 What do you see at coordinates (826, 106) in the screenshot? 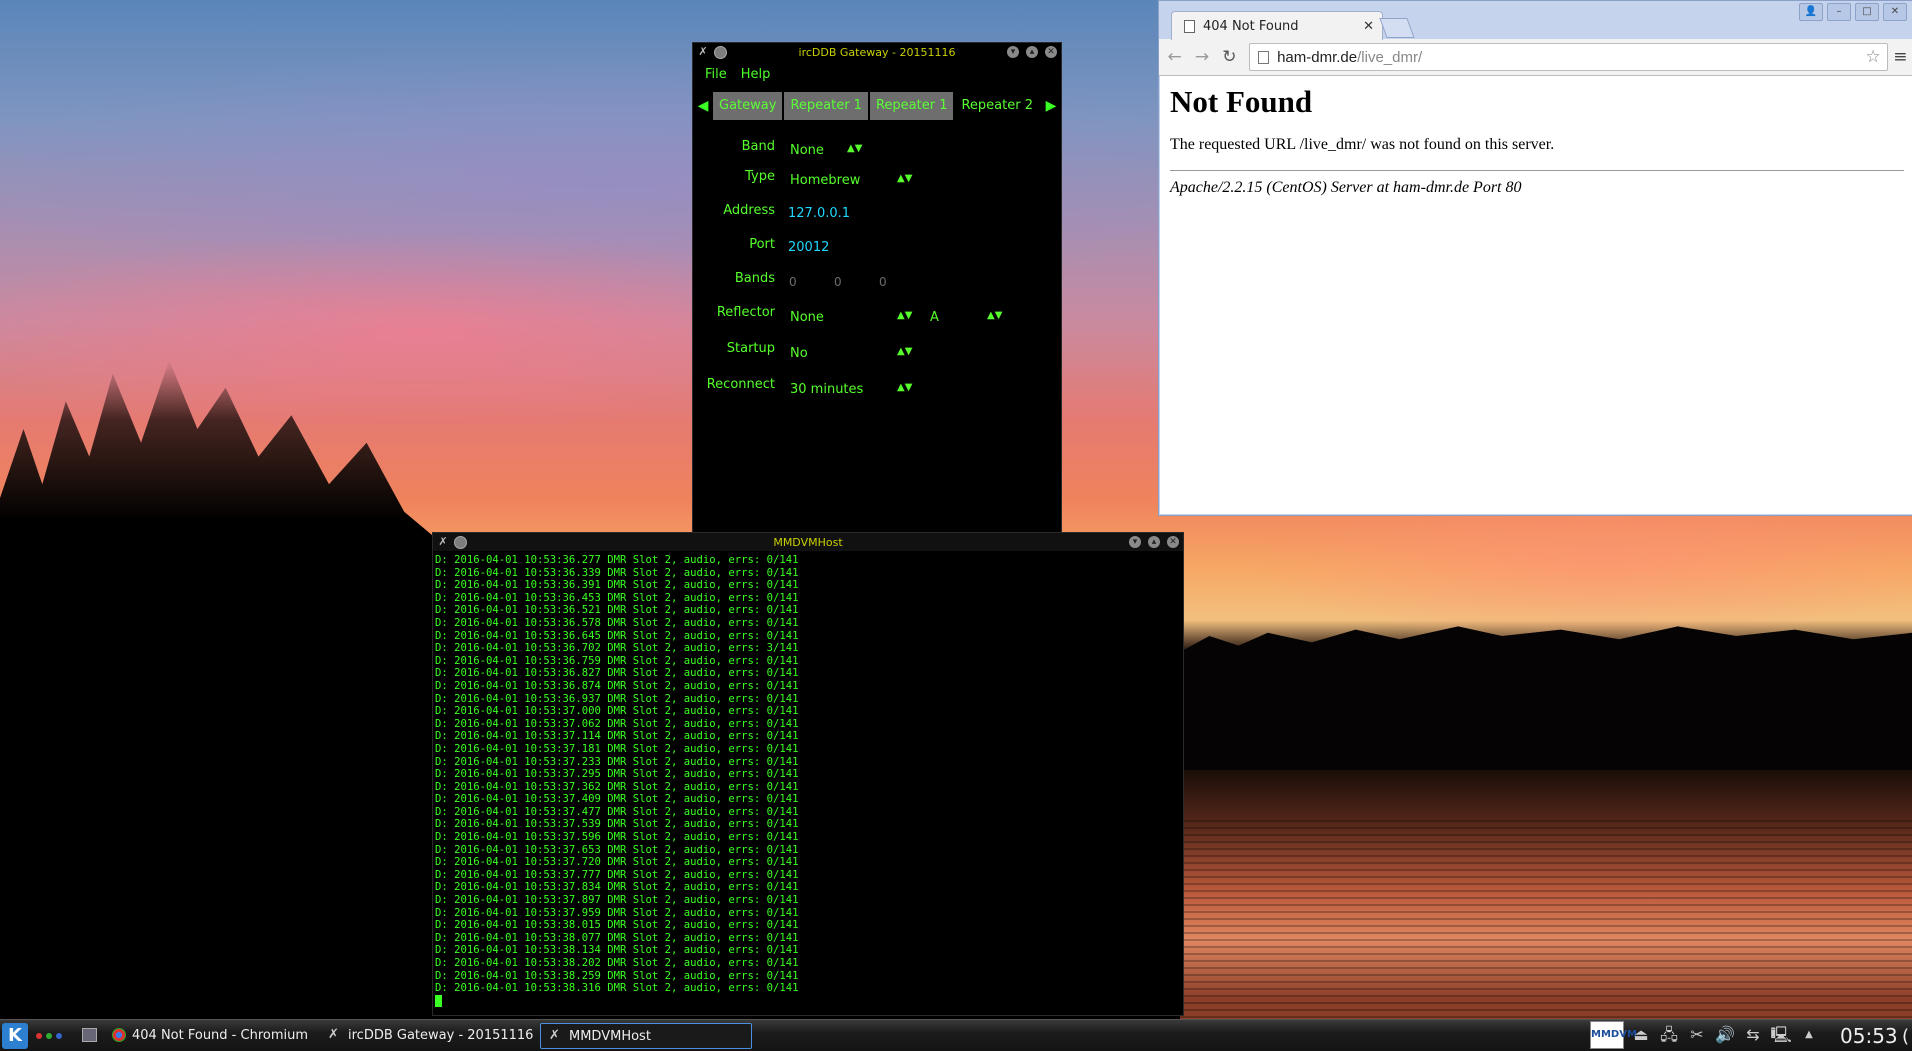
I see `tab-repeater-1: Repeater 1` at bounding box center [826, 106].